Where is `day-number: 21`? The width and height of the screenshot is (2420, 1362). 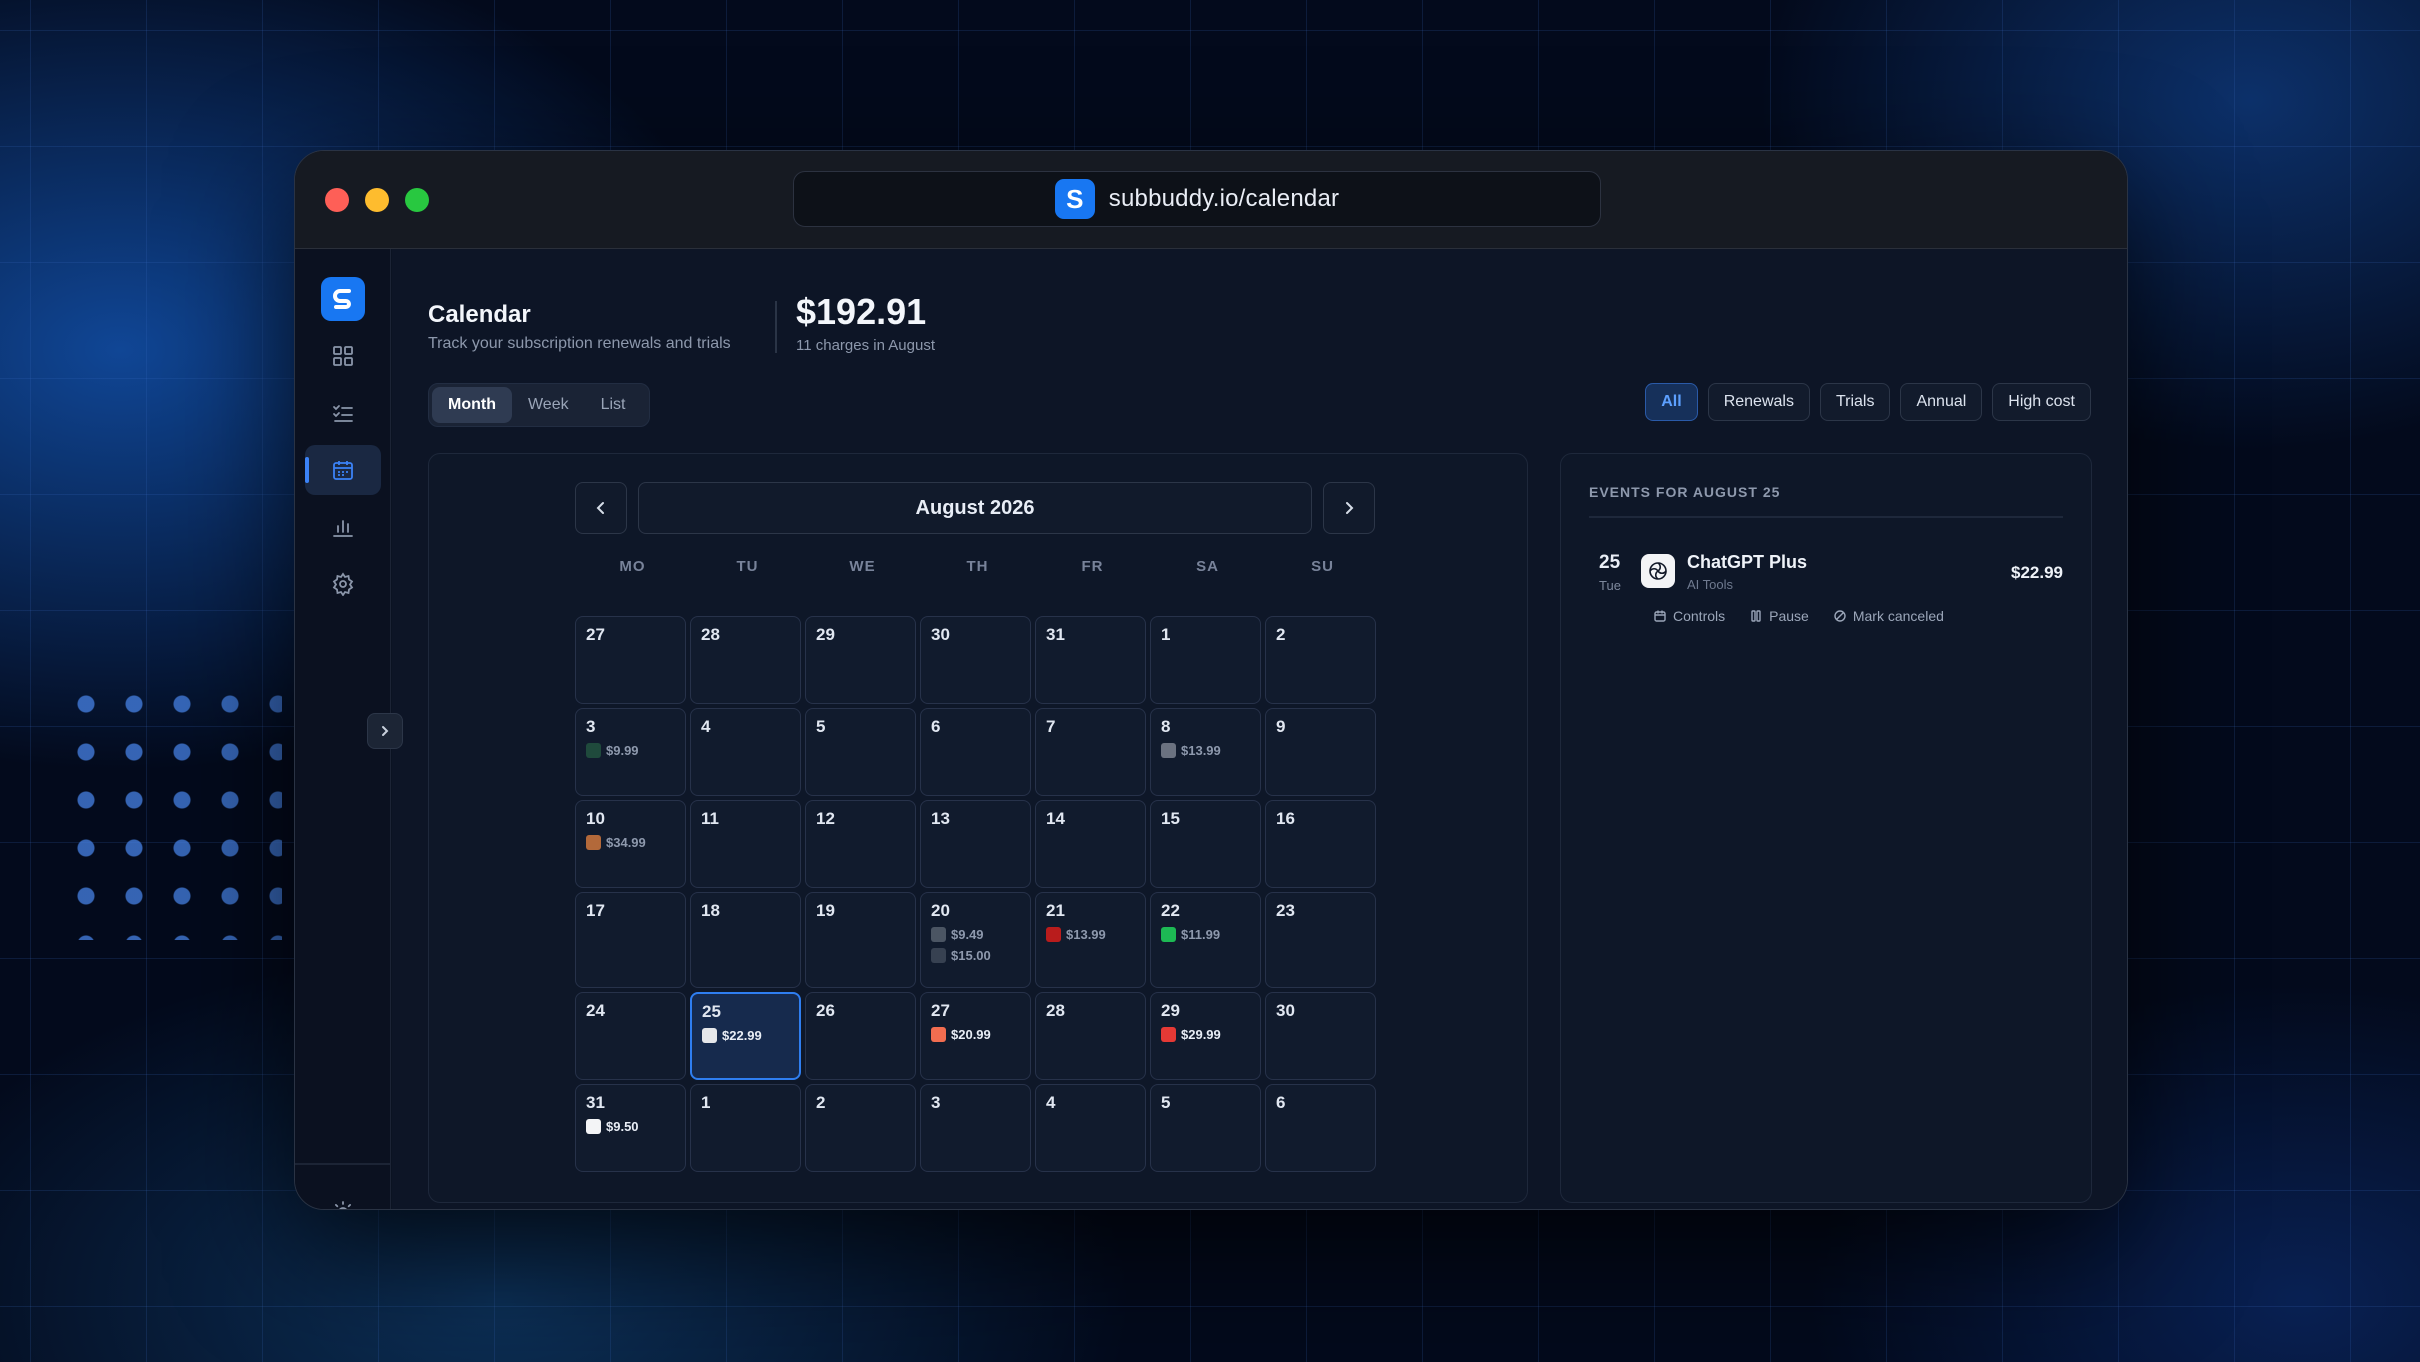
day-number: 21 is located at coordinates (1055, 910).